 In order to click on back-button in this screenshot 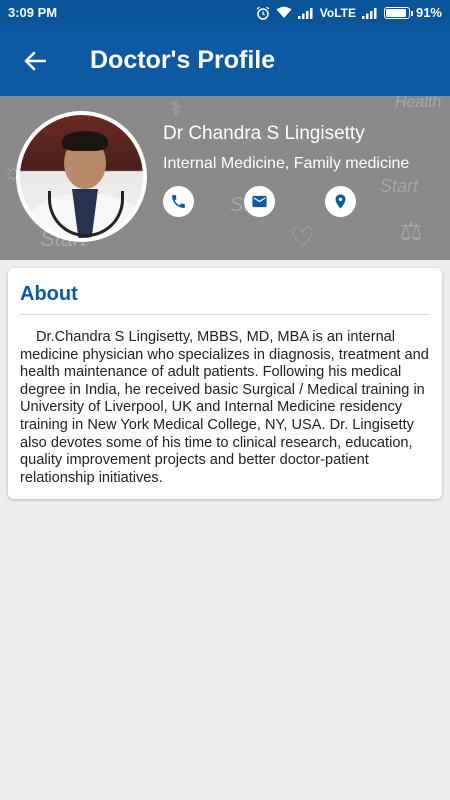, I will do `click(35, 60)`.